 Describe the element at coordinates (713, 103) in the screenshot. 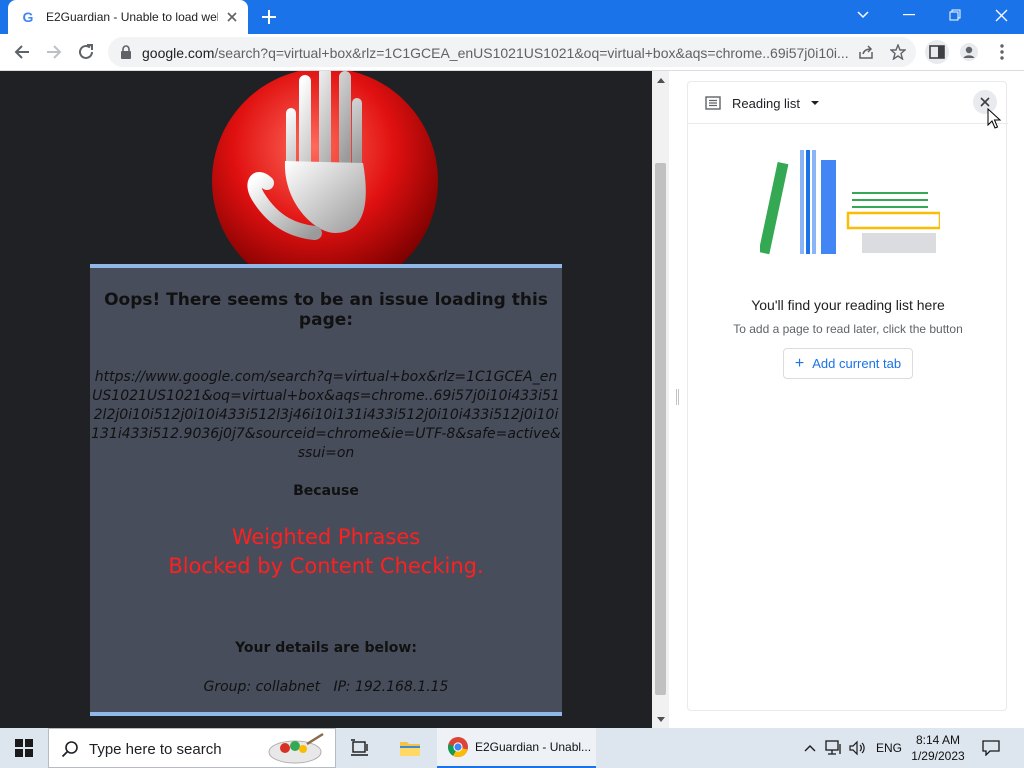

I see `reading-list-icon` at that location.